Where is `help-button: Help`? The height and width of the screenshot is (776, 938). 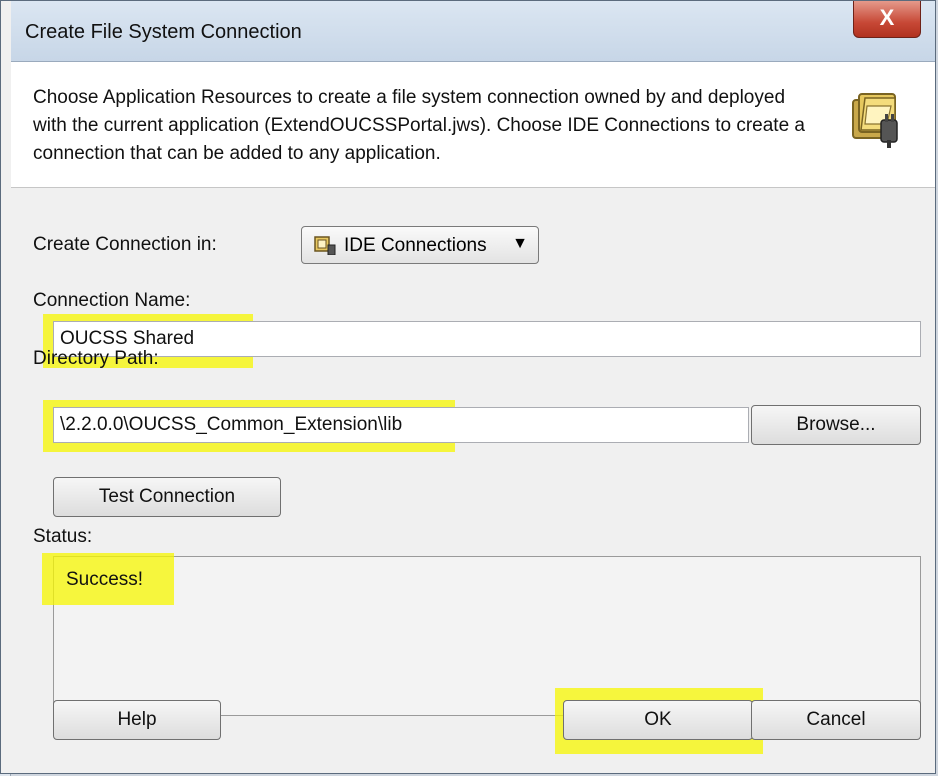 help-button: Help is located at coordinates (137, 720).